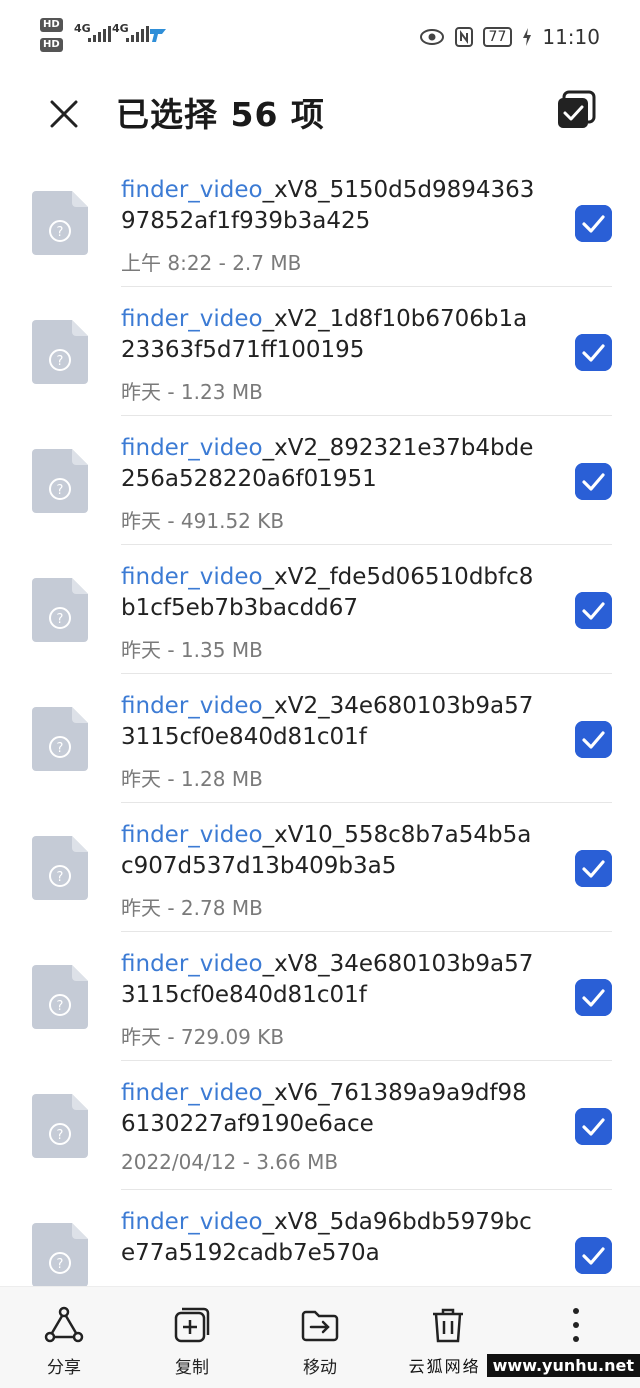 This screenshot has height=1388, width=640. What do you see at coordinates (192, 779) in the screenshot?
I see `file-meta: 昨天 - 1.28 MB` at bounding box center [192, 779].